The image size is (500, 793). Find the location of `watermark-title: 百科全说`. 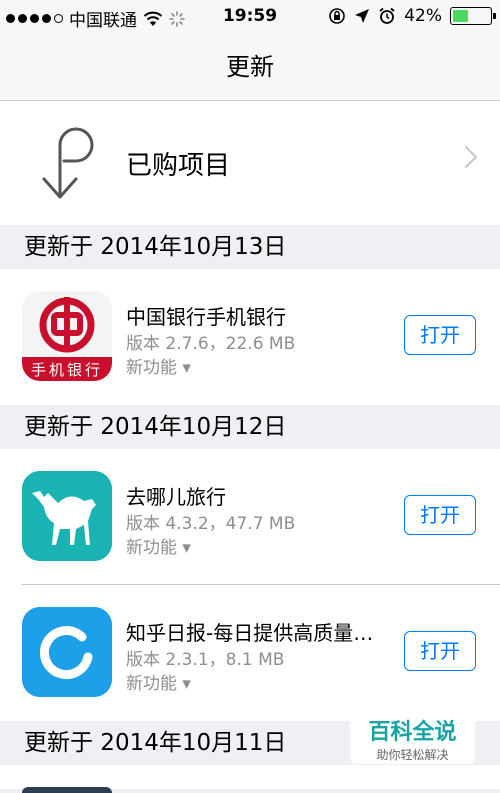

watermark-title: 百科全说 is located at coordinates (412, 732).